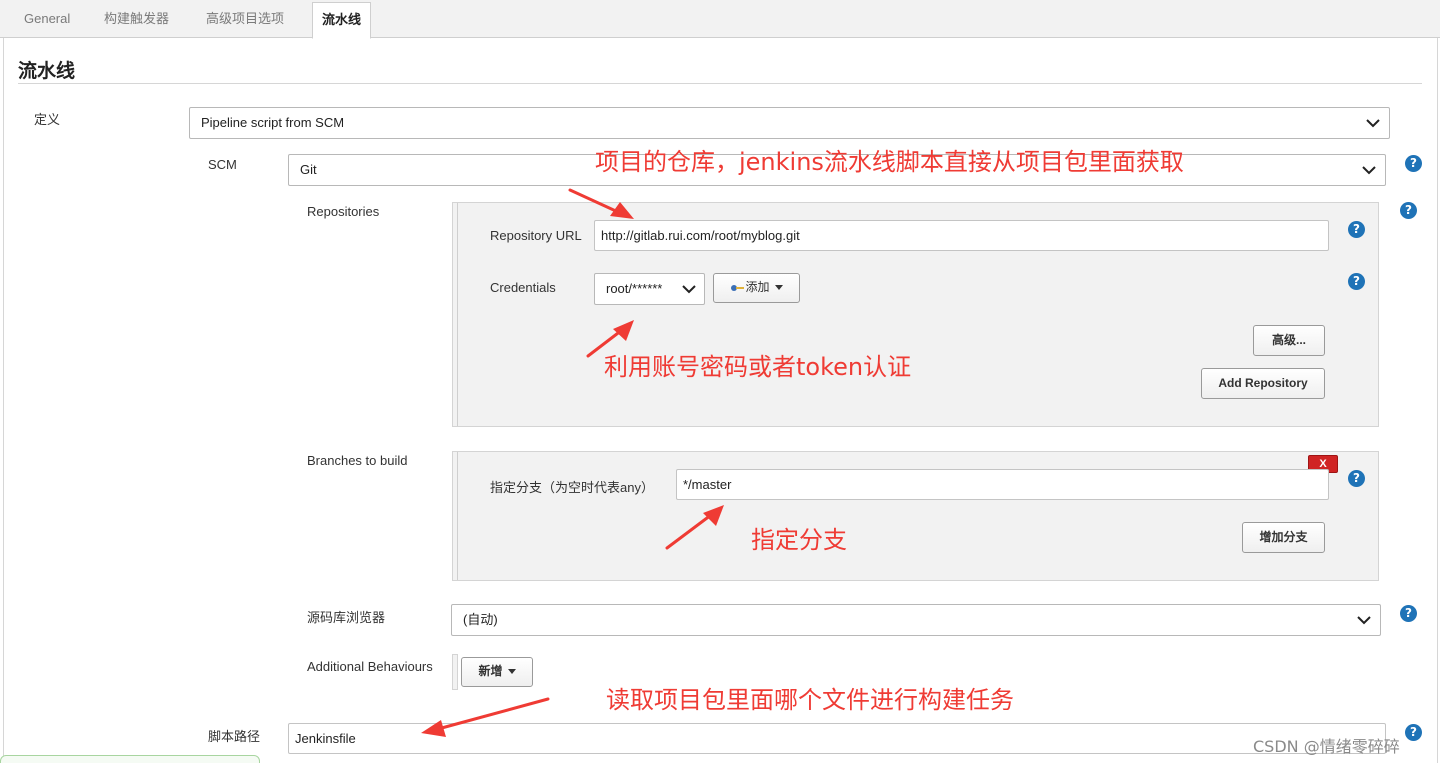 Image resolution: width=1440 pixels, height=763 pixels. I want to click on repositories-label: Repositories, so click(343, 211).